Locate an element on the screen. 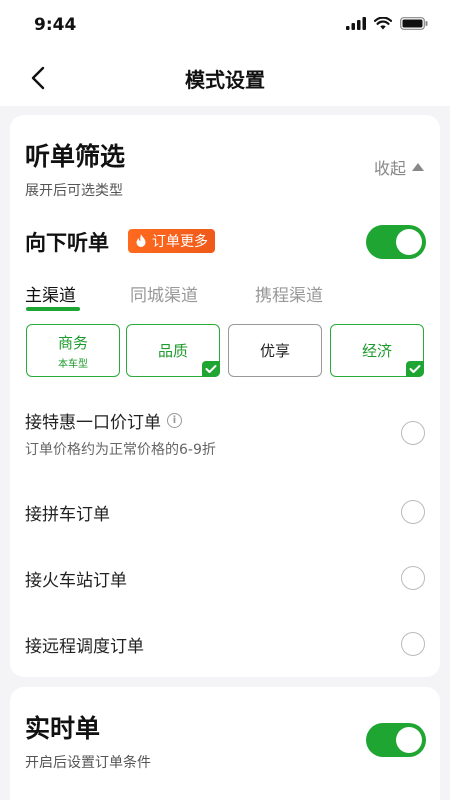  triangle-up-icon is located at coordinates (418, 167).